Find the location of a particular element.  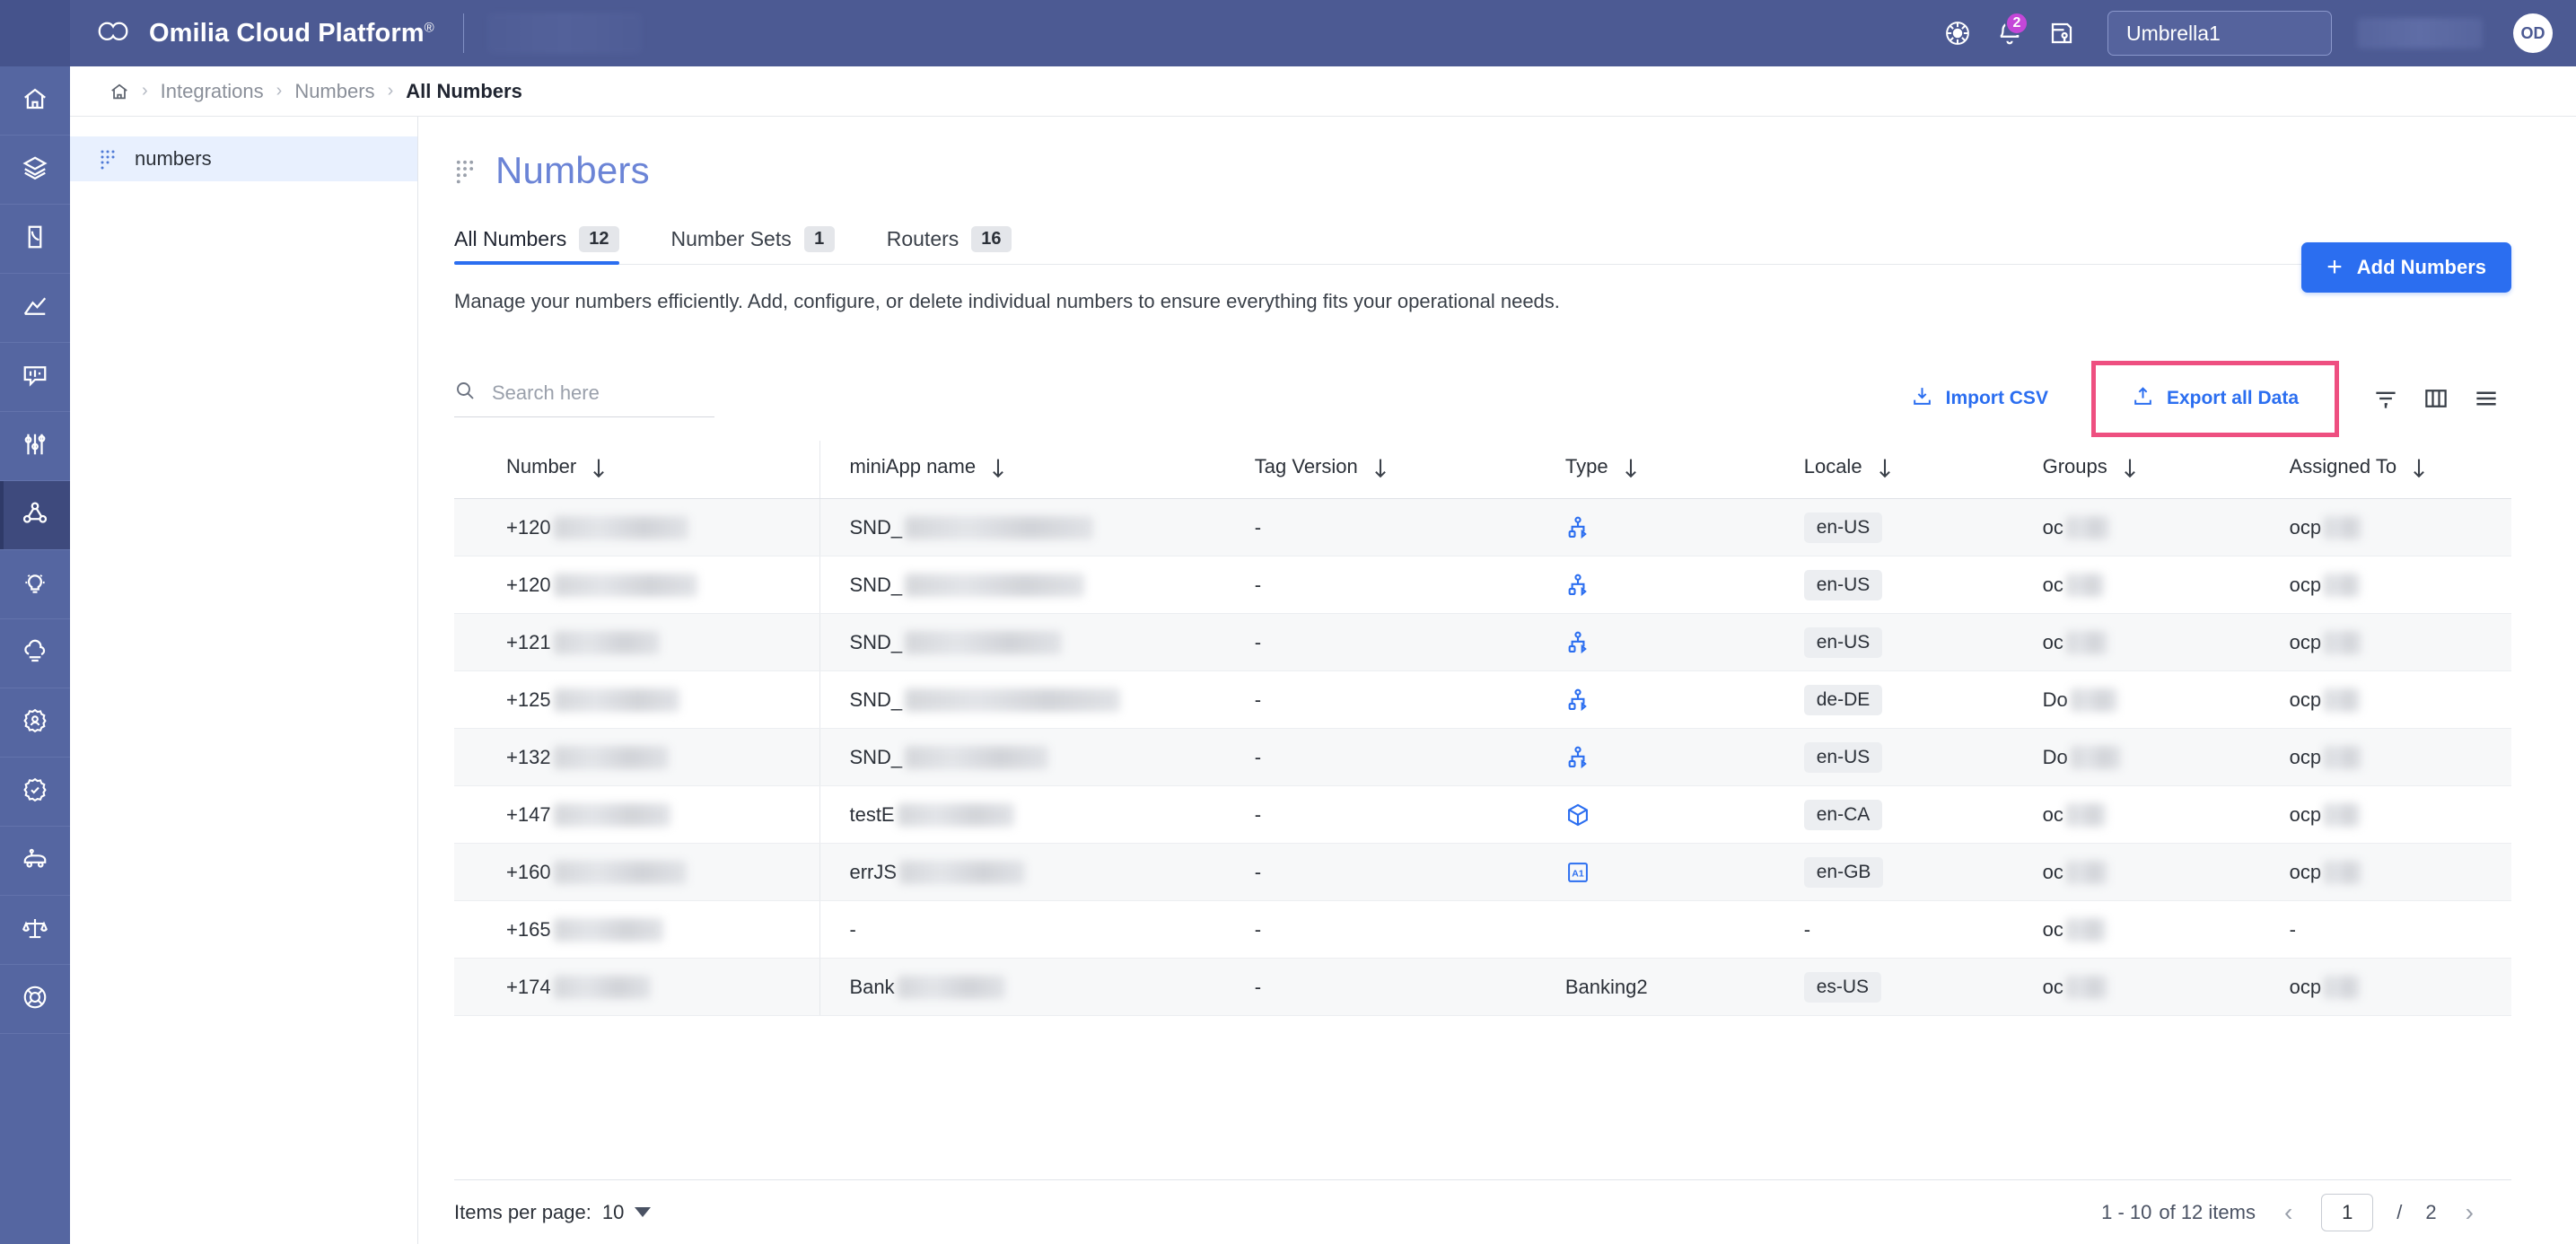

items-per-page-selector: Items per page: 10 is located at coordinates (553, 1213).